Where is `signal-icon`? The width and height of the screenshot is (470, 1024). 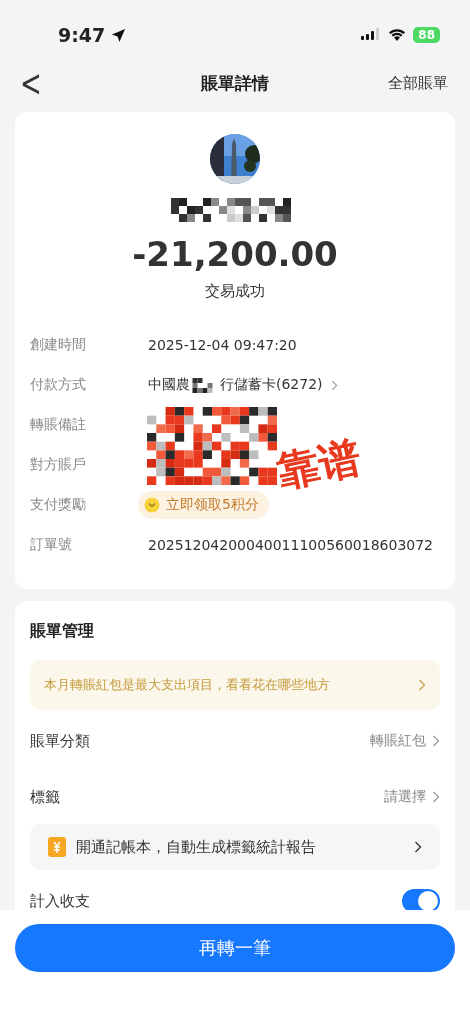 signal-icon is located at coordinates (371, 35).